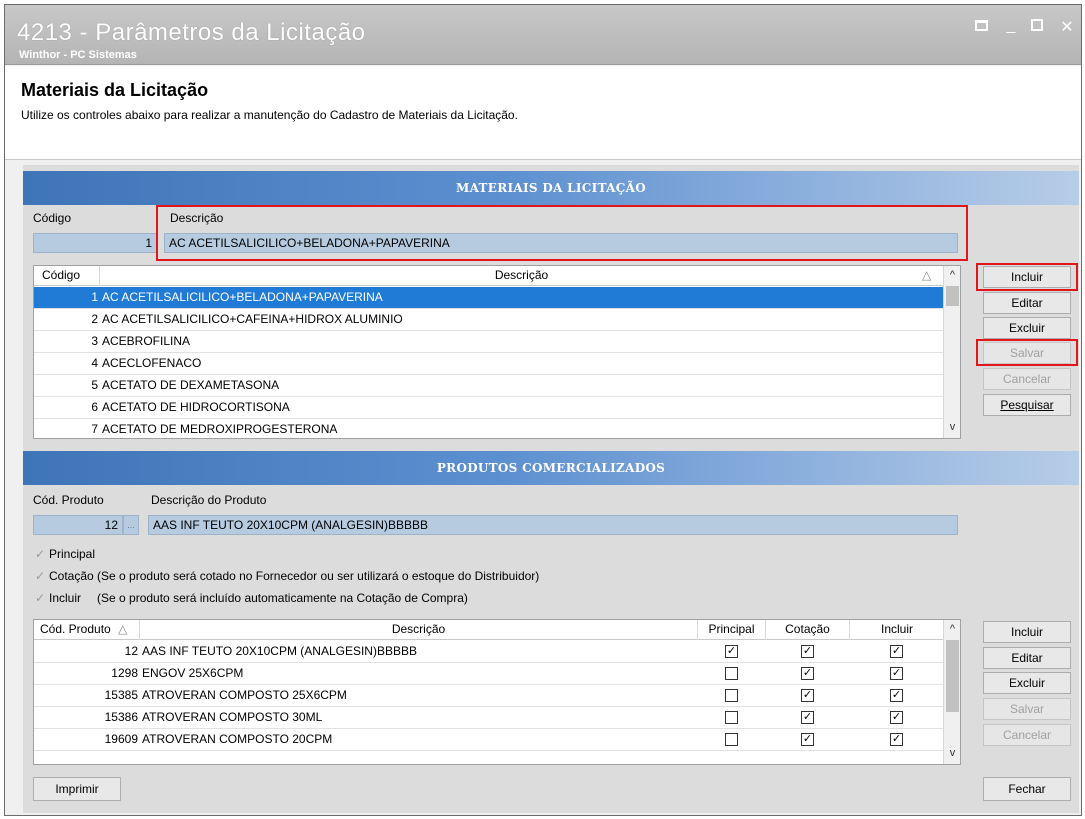 This screenshot has width=1085, height=819. What do you see at coordinates (732, 630) in the screenshot?
I see `col-header-principal: Principal` at bounding box center [732, 630].